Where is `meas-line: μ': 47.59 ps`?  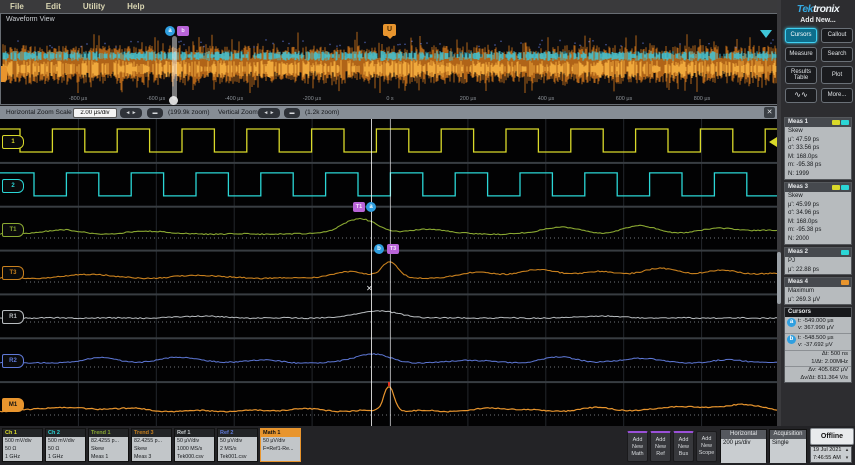
meas-line: μ': 47.59 ps is located at coordinates (803, 139).